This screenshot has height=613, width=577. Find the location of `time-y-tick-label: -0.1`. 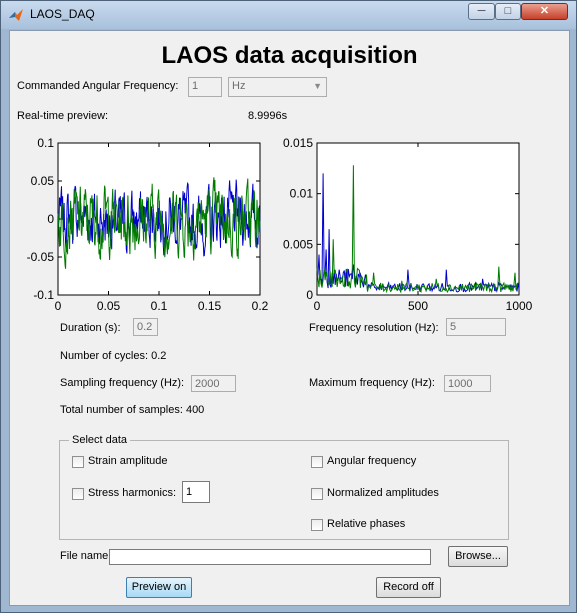

time-y-tick-label: -0.1 is located at coordinates (43, 295).